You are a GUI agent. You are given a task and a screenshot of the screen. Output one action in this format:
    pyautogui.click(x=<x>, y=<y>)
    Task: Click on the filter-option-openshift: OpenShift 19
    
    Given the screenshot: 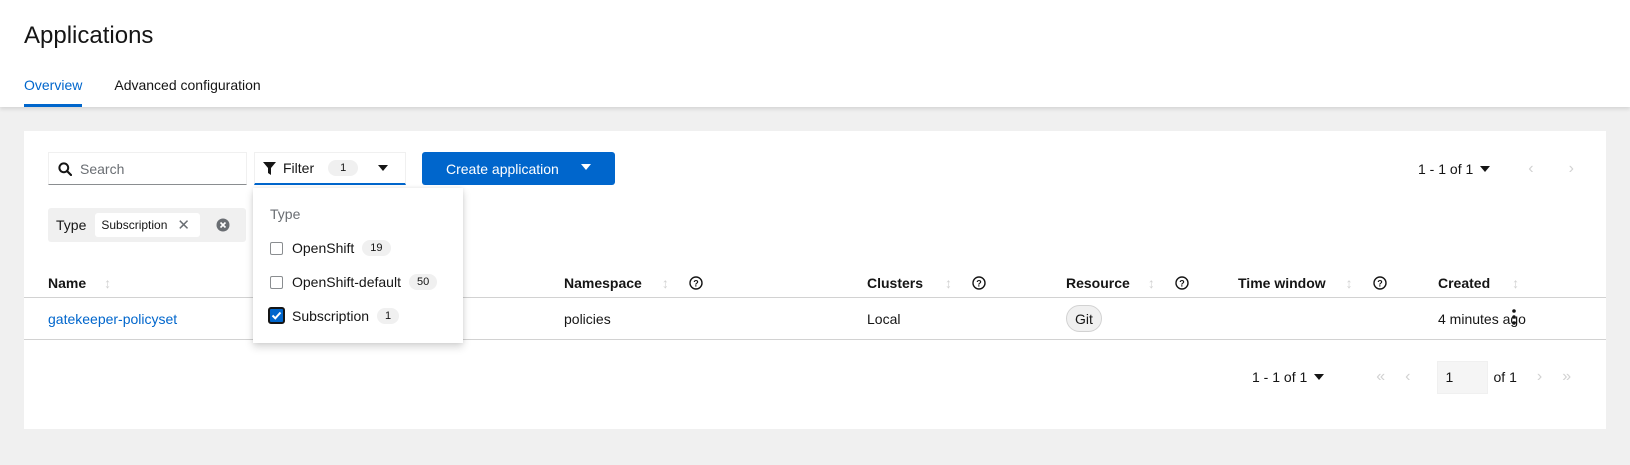 What is the action you would take?
    pyautogui.click(x=330, y=248)
    